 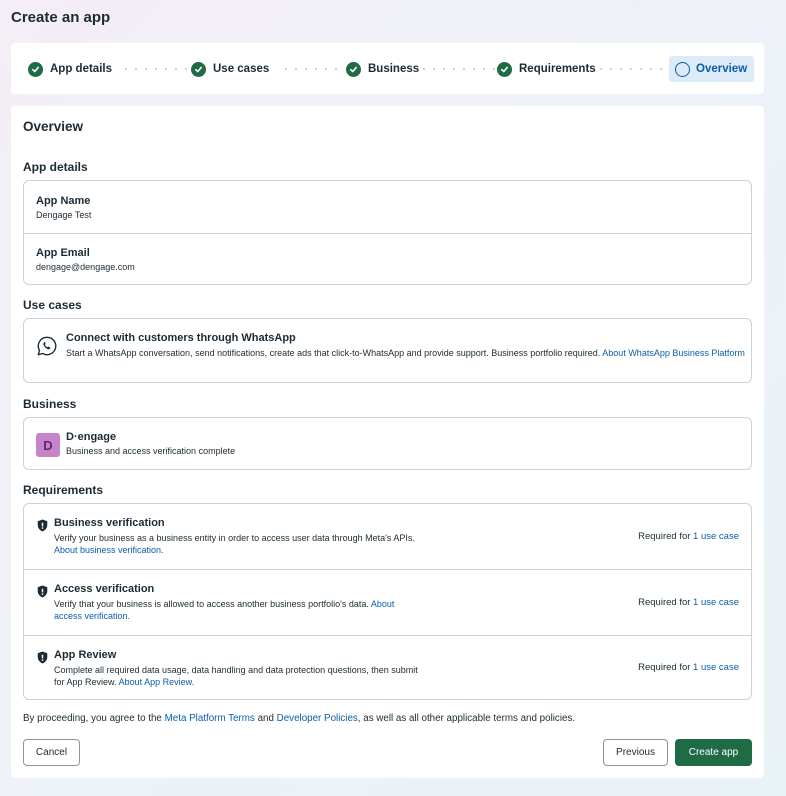 What do you see at coordinates (265, 718) in the screenshot?
I see `terms-and: and` at bounding box center [265, 718].